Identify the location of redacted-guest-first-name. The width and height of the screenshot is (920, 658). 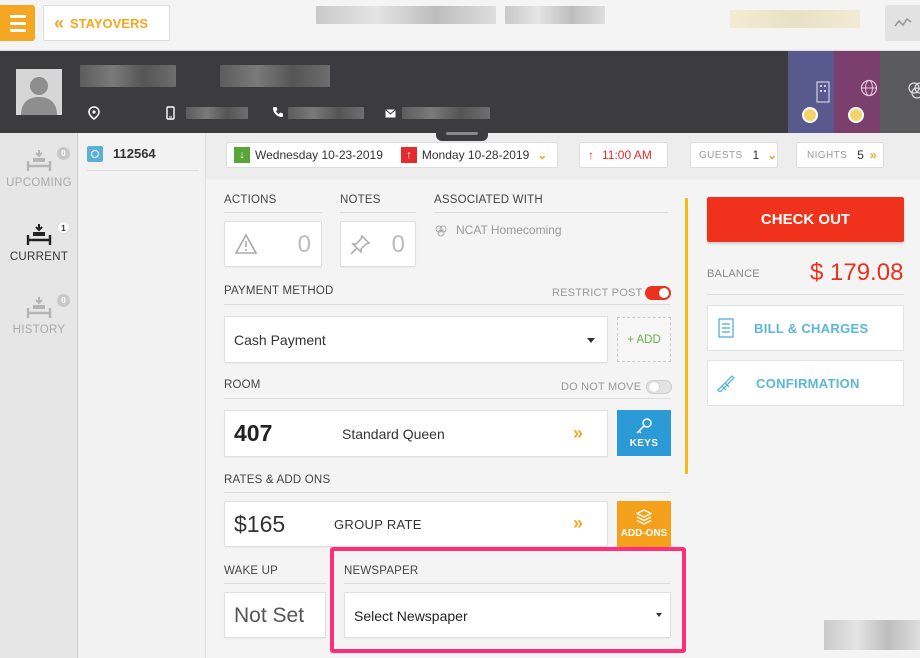
(128, 76).